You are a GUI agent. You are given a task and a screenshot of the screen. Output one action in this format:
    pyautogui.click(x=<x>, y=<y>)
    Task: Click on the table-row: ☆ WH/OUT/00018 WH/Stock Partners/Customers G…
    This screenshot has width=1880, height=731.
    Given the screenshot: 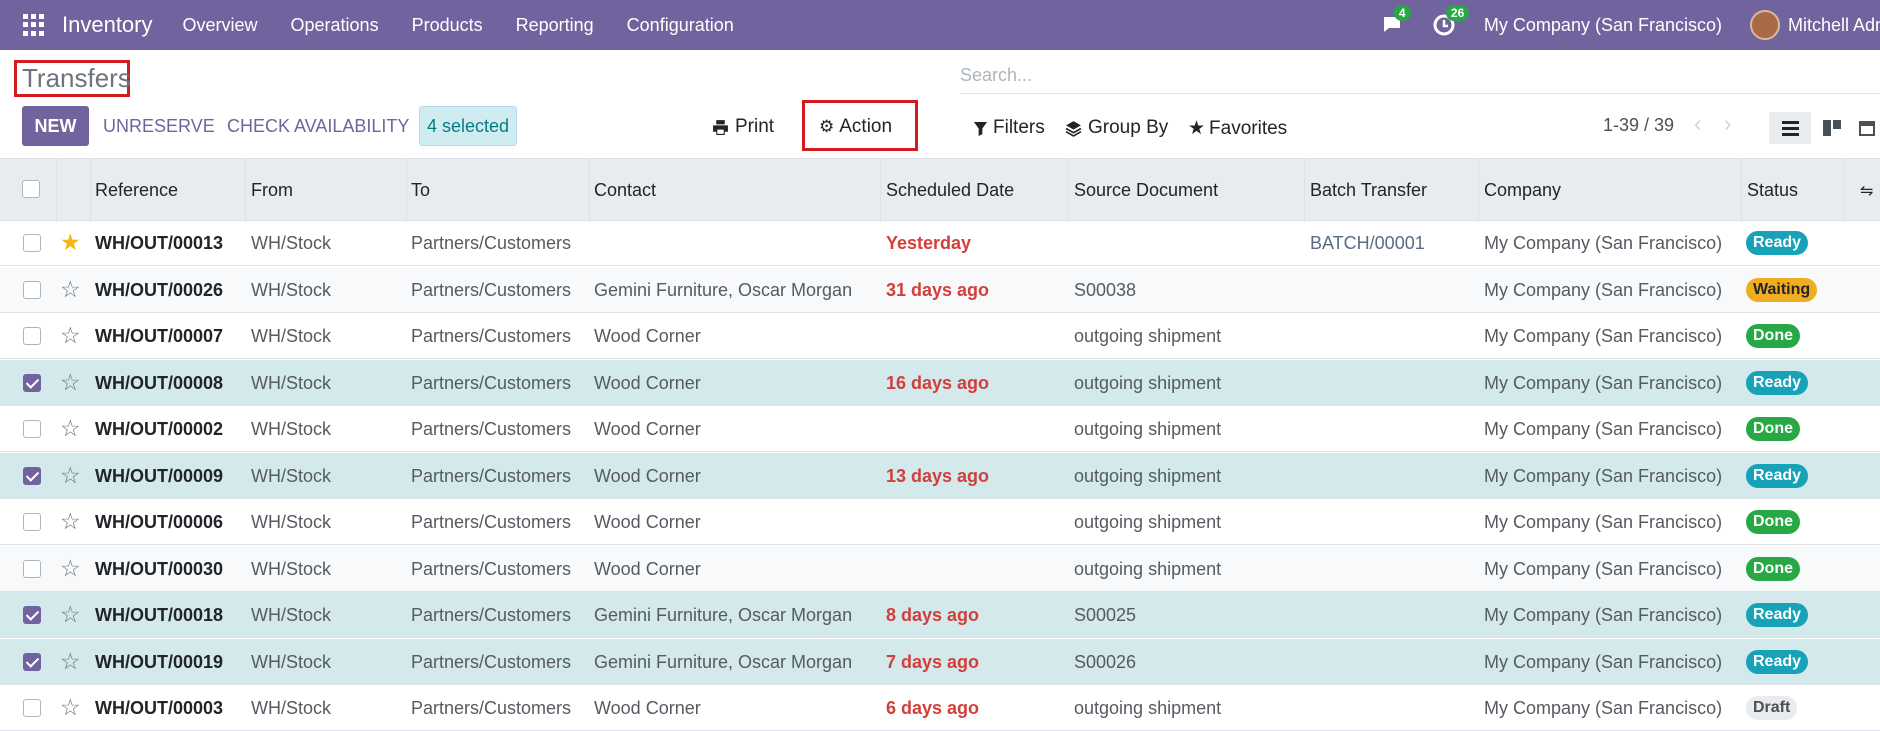 What is the action you would take?
    pyautogui.click(x=940, y=615)
    